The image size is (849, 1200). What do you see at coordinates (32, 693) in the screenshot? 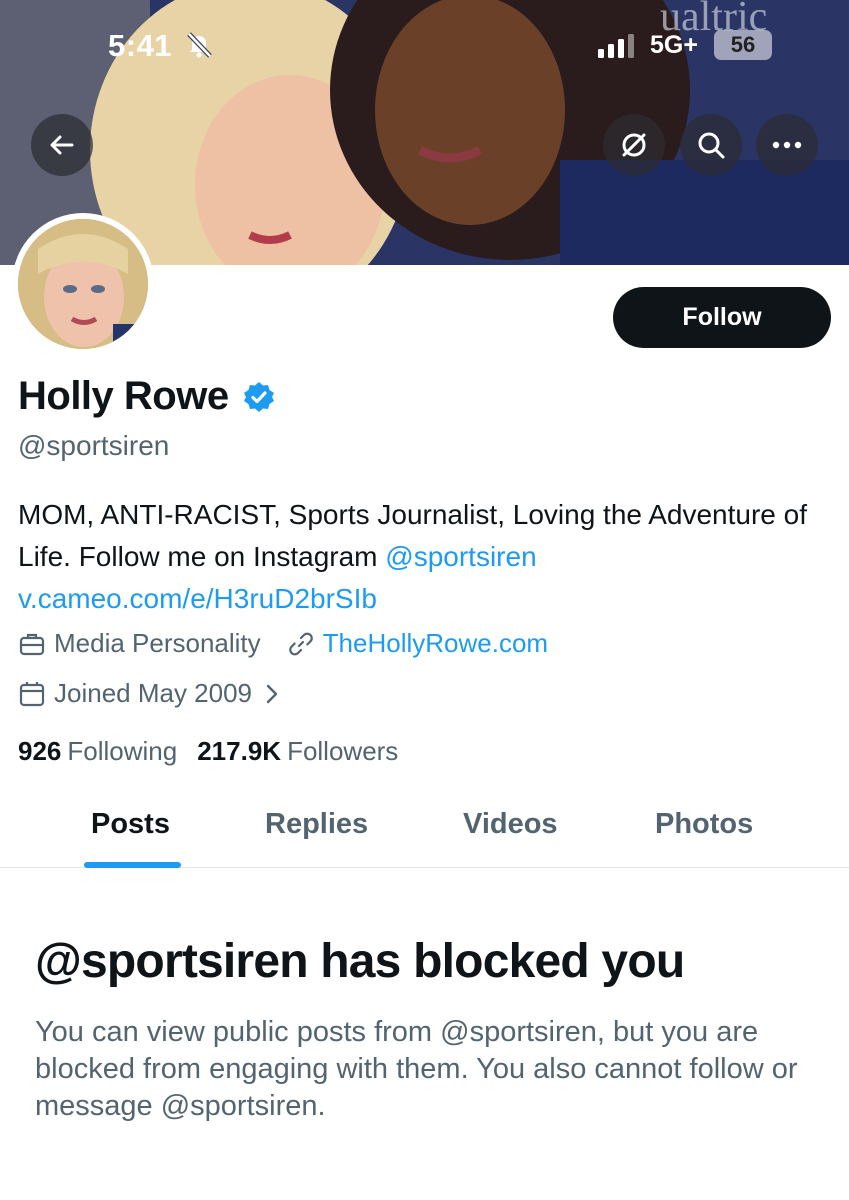
I see `calendar-icon` at bounding box center [32, 693].